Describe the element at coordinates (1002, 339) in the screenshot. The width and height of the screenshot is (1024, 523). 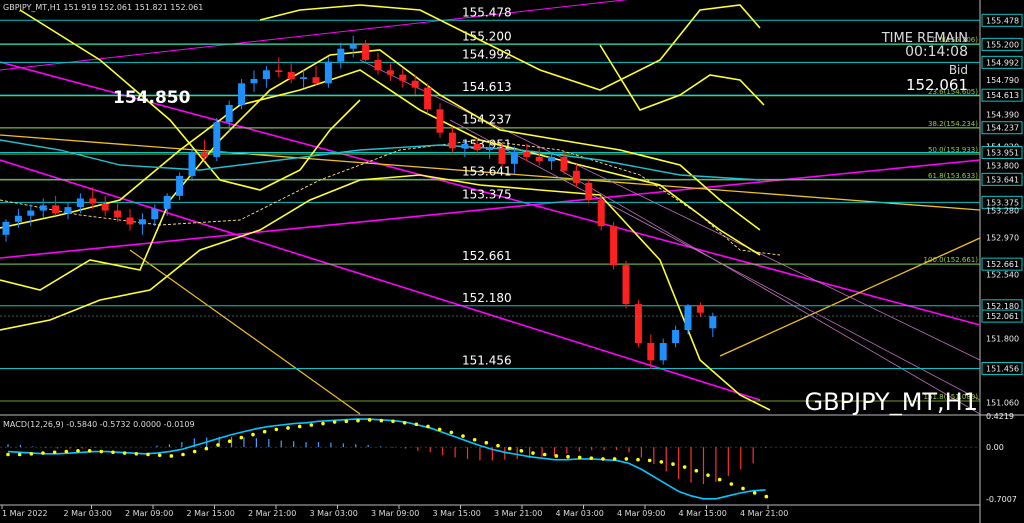
I see `price-scale-label: 151.800` at that location.